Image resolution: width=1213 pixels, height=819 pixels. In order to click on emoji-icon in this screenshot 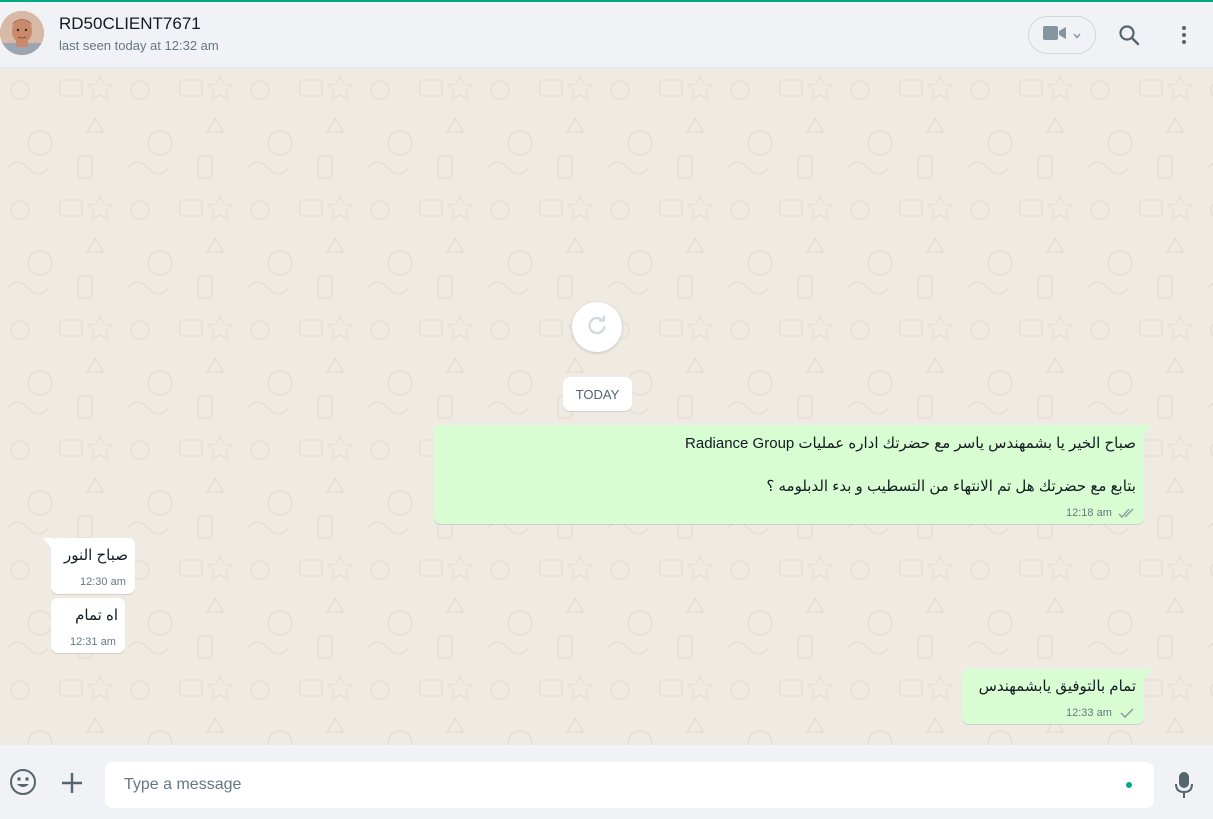, I will do `click(23, 782)`.